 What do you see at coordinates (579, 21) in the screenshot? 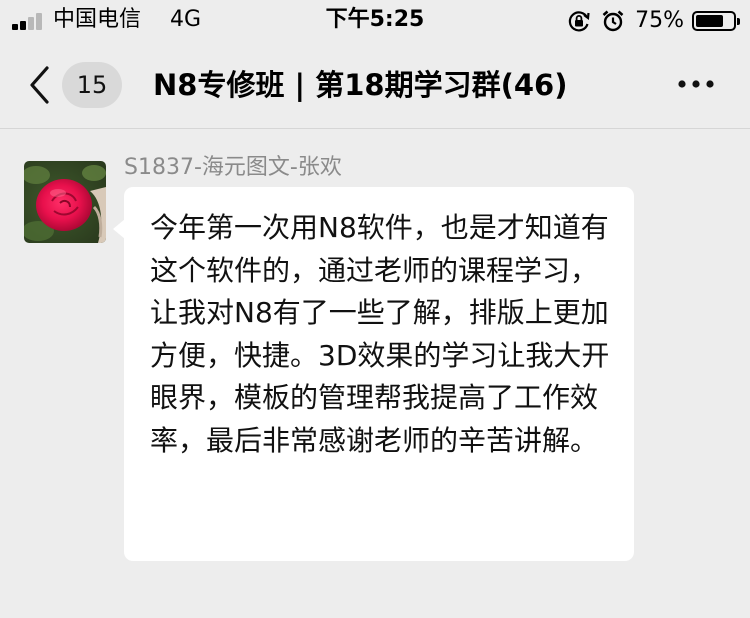
I see `orientation-lock-icon` at bounding box center [579, 21].